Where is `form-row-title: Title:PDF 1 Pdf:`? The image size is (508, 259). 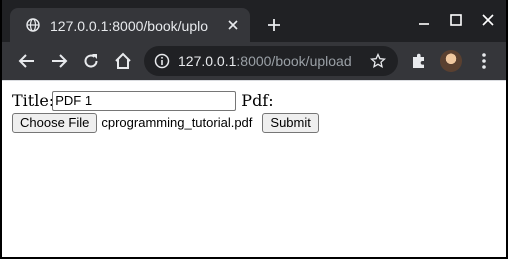 form-row-title: Title:PDF 1 Pdf: is located at coordinates (257, 101).